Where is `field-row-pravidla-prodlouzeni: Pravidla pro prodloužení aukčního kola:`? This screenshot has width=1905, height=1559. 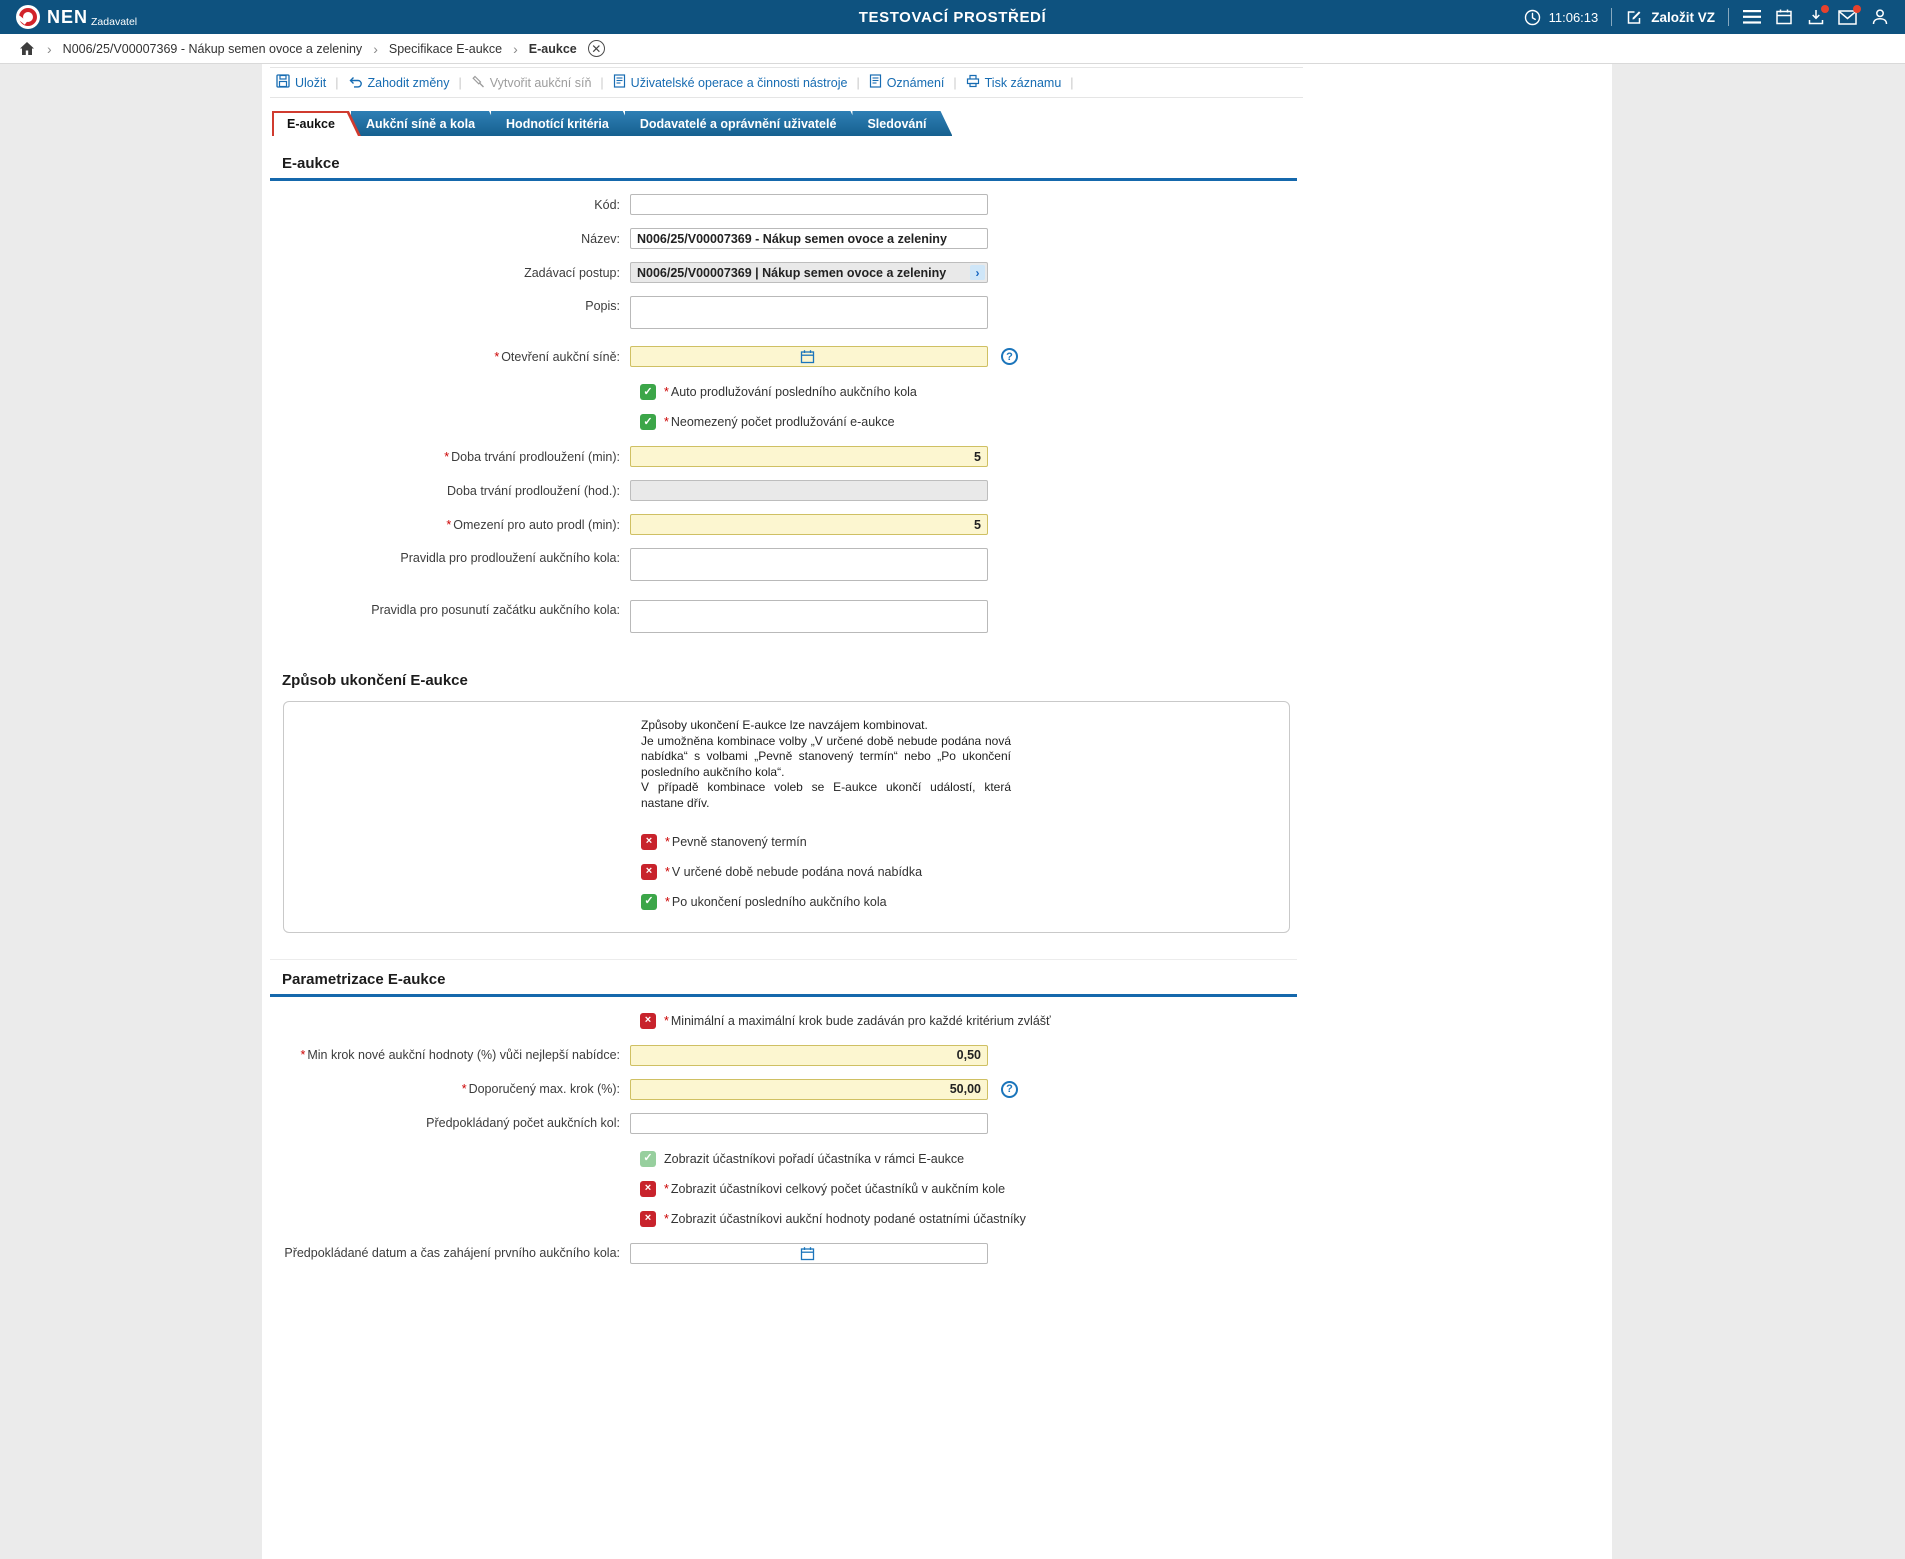
field-row-pravidla-prodlouzeni: Pravidla pro prodloužení aukčního kola: is located at coordinates (783, 564).